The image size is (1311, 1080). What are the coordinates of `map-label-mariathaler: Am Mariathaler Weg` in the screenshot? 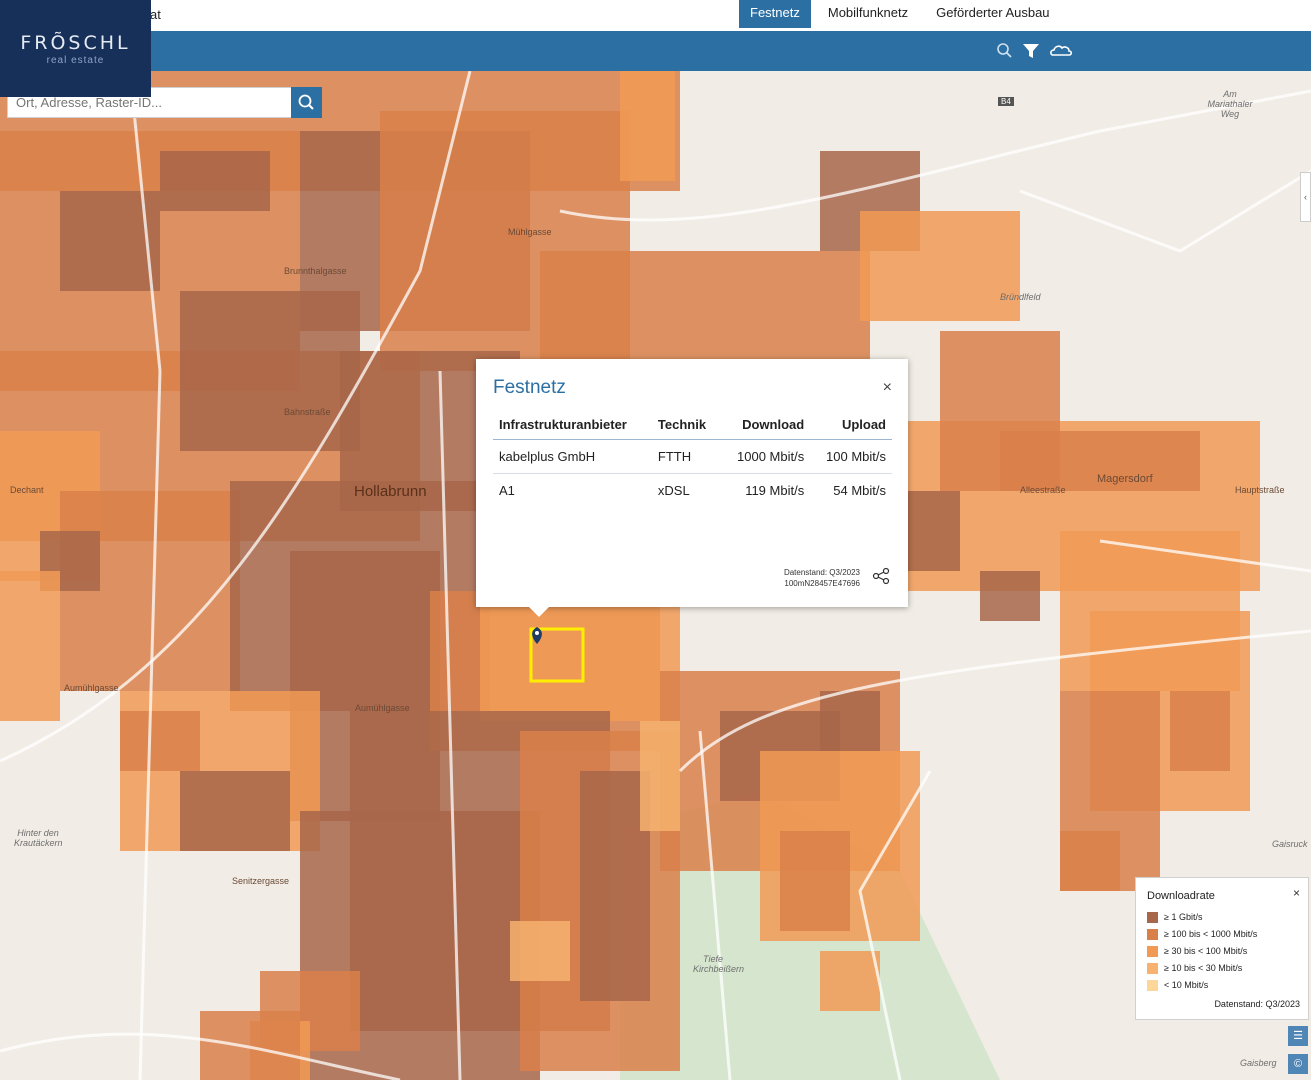 It's located at (1230, 104).